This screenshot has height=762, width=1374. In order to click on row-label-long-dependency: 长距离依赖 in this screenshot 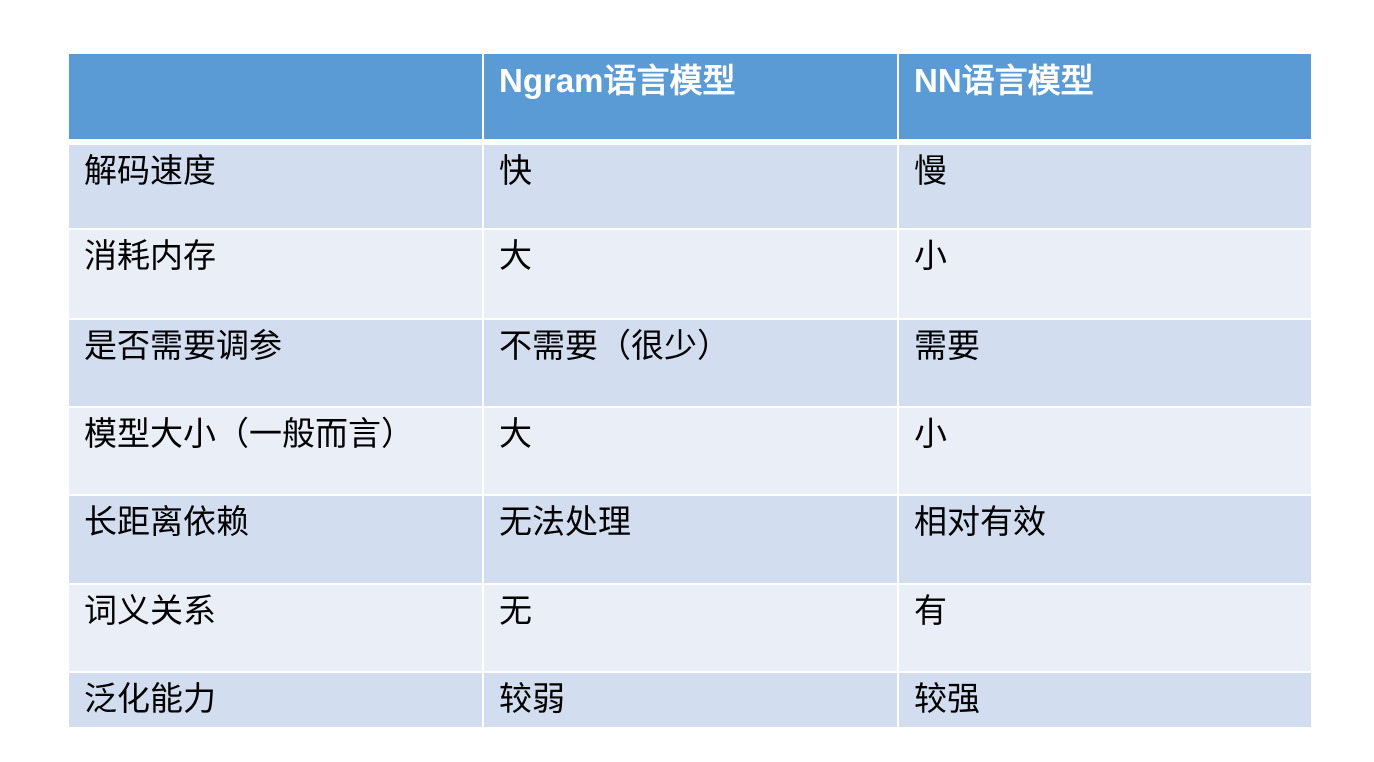, I will do `click(275, 539)`.